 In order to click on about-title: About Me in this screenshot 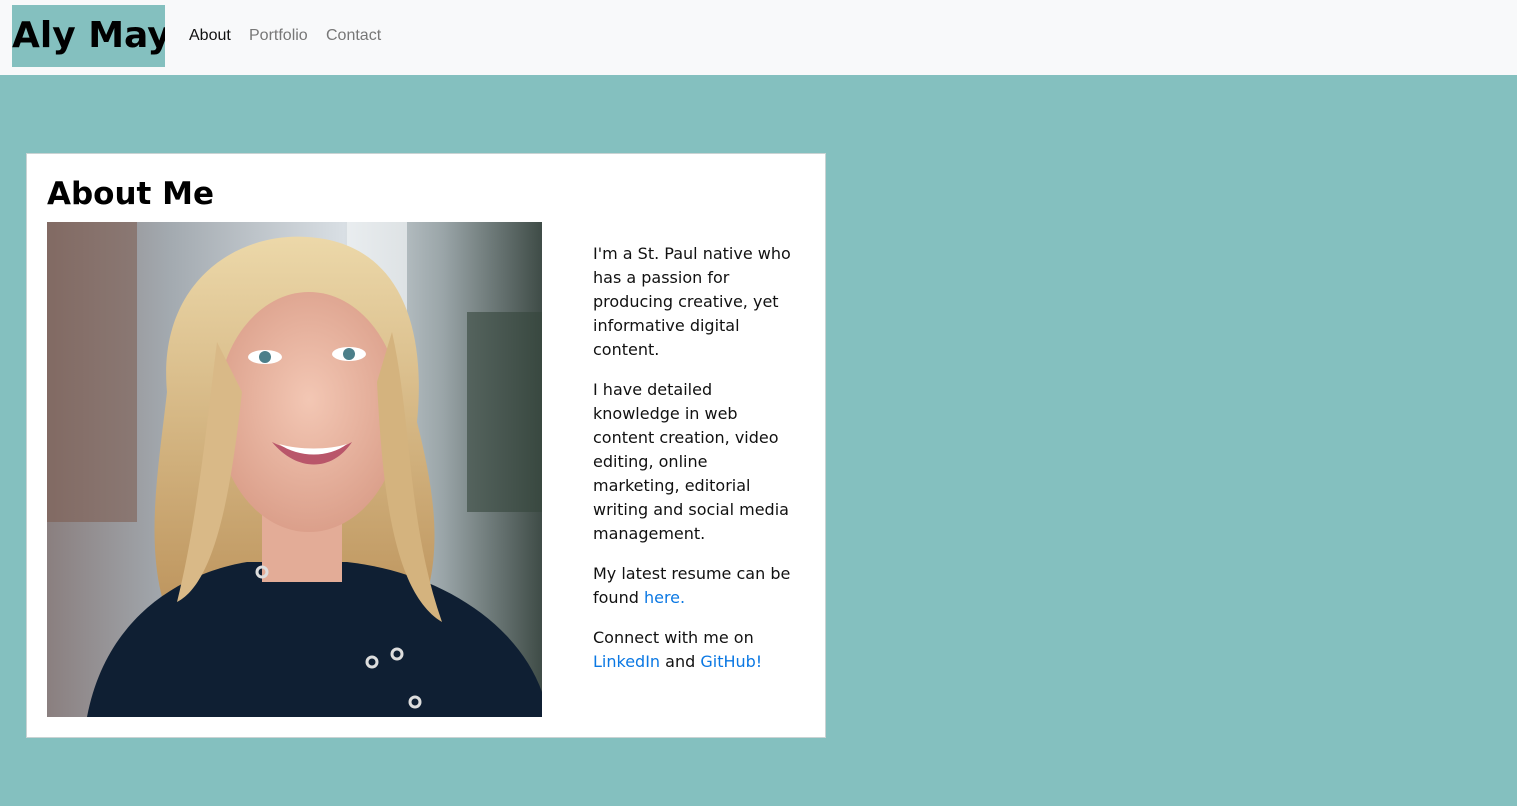, I will do `click(131, 194)`.